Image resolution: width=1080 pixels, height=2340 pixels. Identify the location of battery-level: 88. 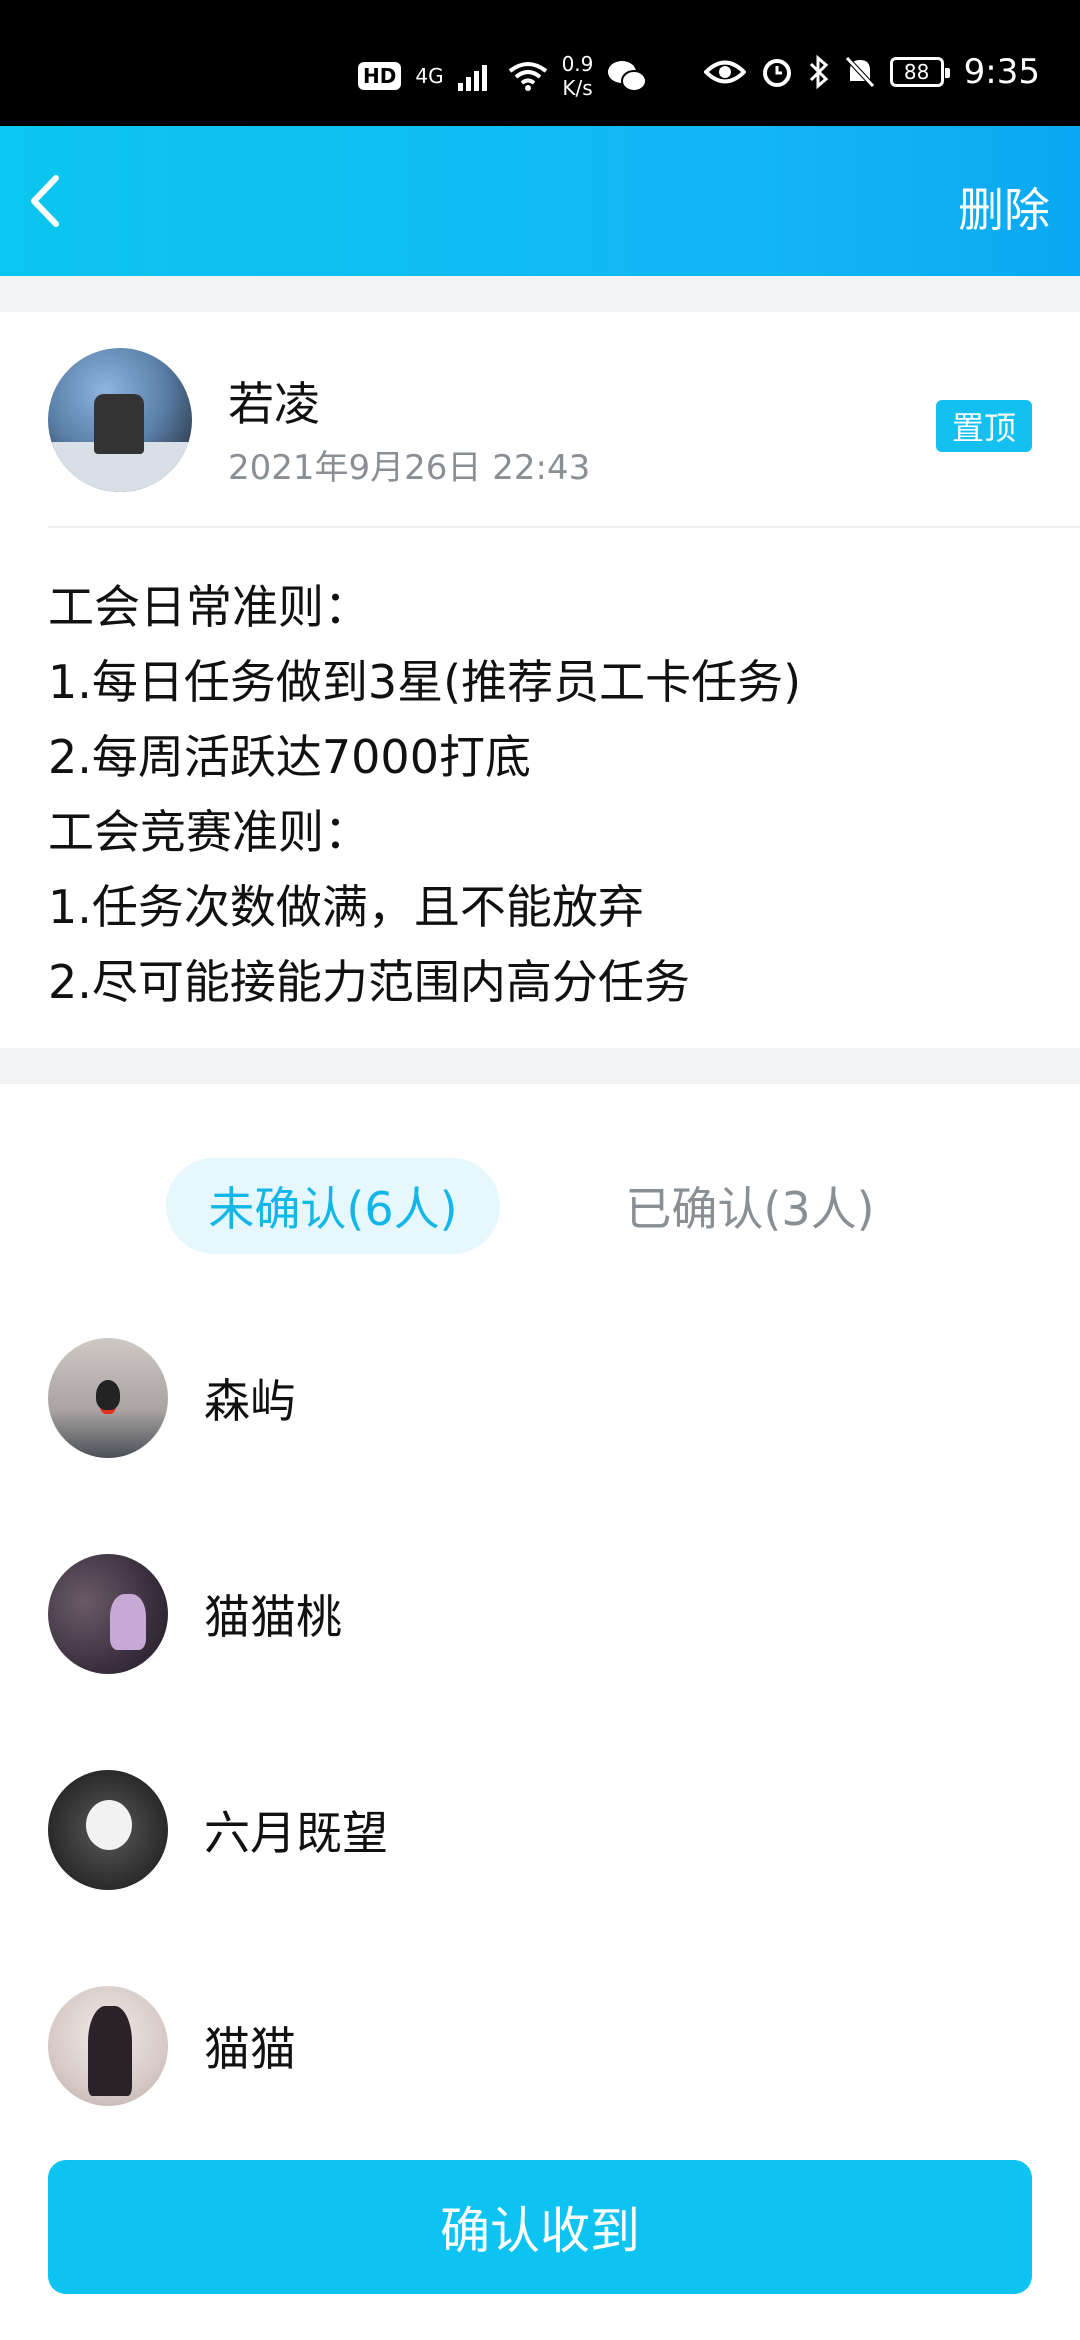
(916, 72).